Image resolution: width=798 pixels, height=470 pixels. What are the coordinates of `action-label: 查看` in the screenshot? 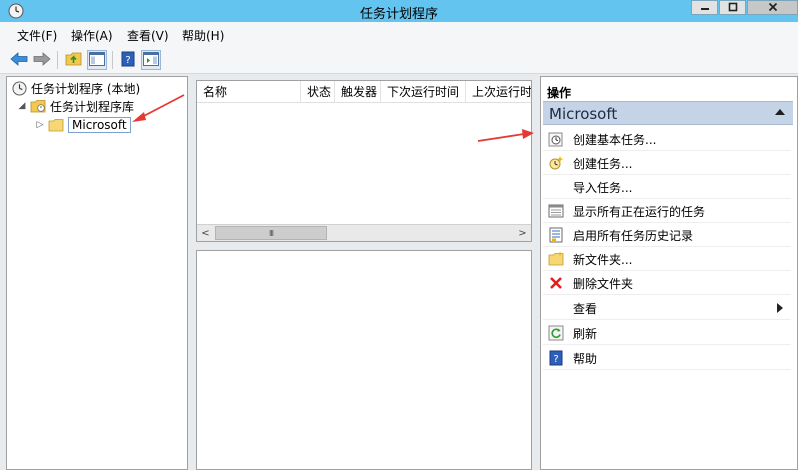 It's located at (585, 309).